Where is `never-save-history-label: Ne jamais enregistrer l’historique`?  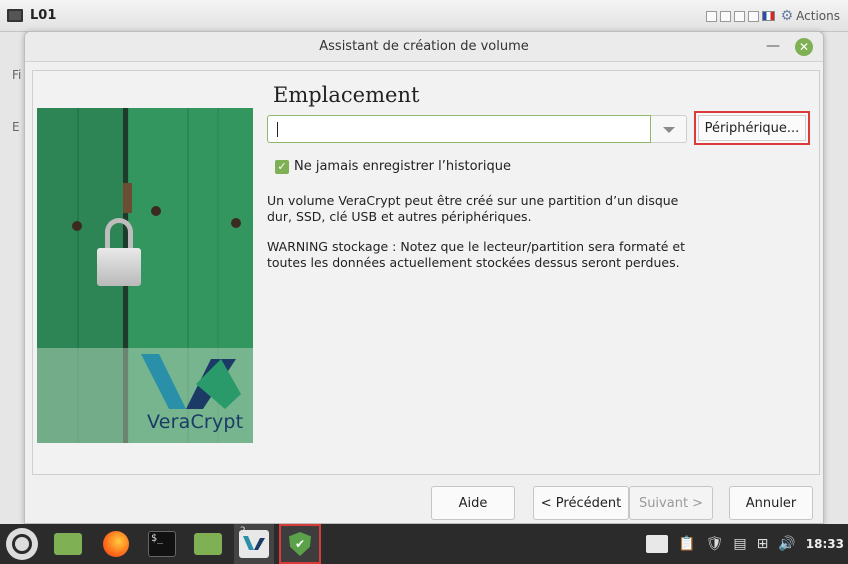
never-save-history-label: Ne jamais enregistrer l’historique is located at coordinates (403, 166).